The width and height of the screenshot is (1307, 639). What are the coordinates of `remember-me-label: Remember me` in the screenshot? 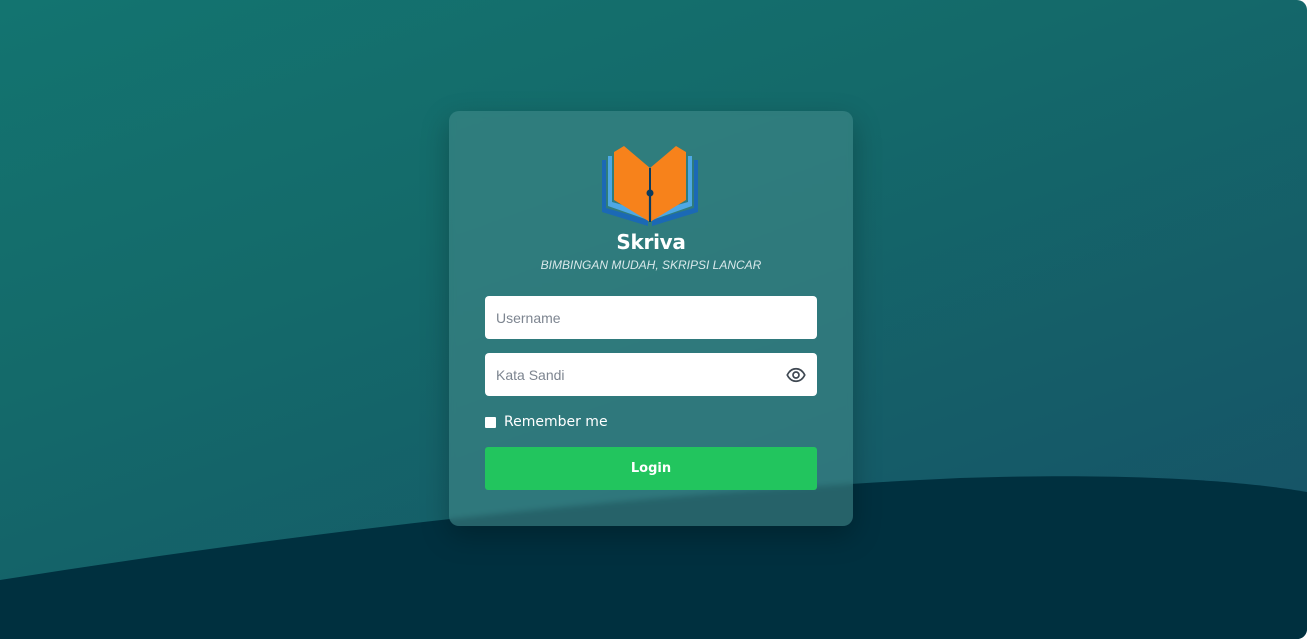 It's located at (556, 422).